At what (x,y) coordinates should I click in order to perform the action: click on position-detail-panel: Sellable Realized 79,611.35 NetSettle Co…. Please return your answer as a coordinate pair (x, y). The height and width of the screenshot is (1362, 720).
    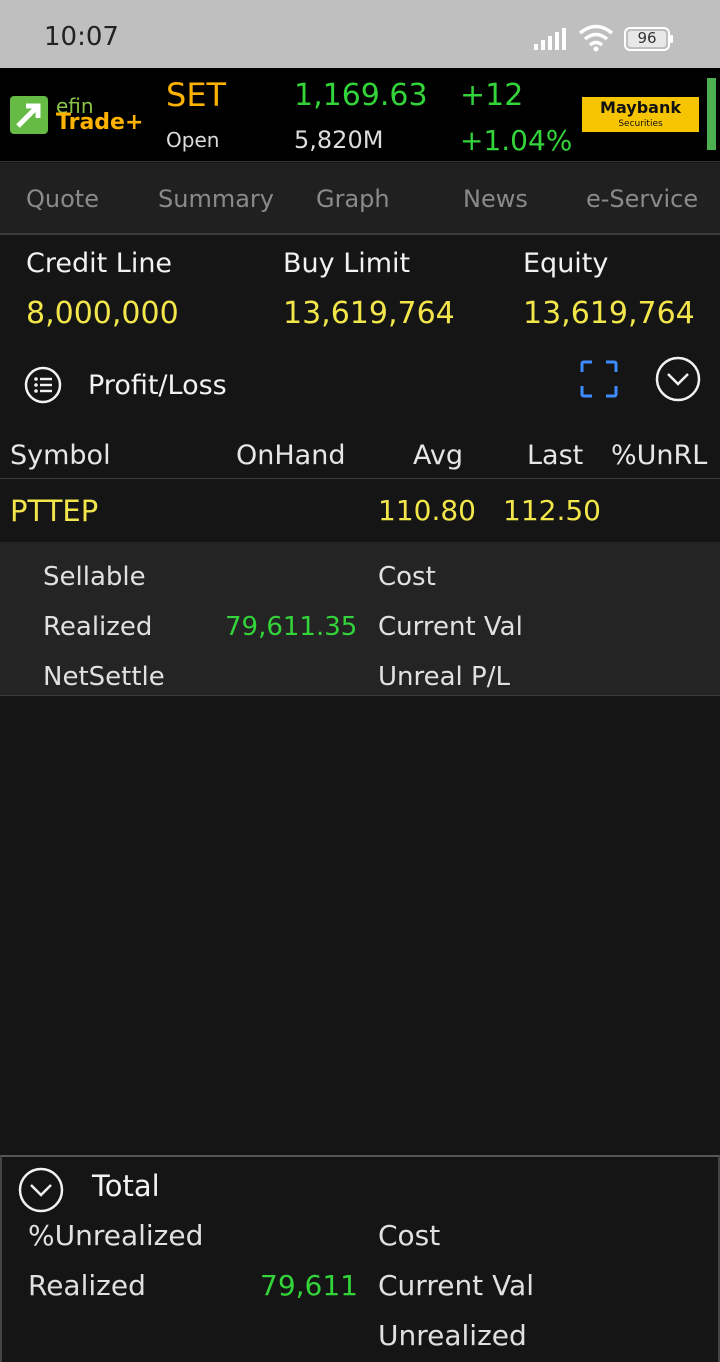
    Looking at the image, I should click on (360, 619).